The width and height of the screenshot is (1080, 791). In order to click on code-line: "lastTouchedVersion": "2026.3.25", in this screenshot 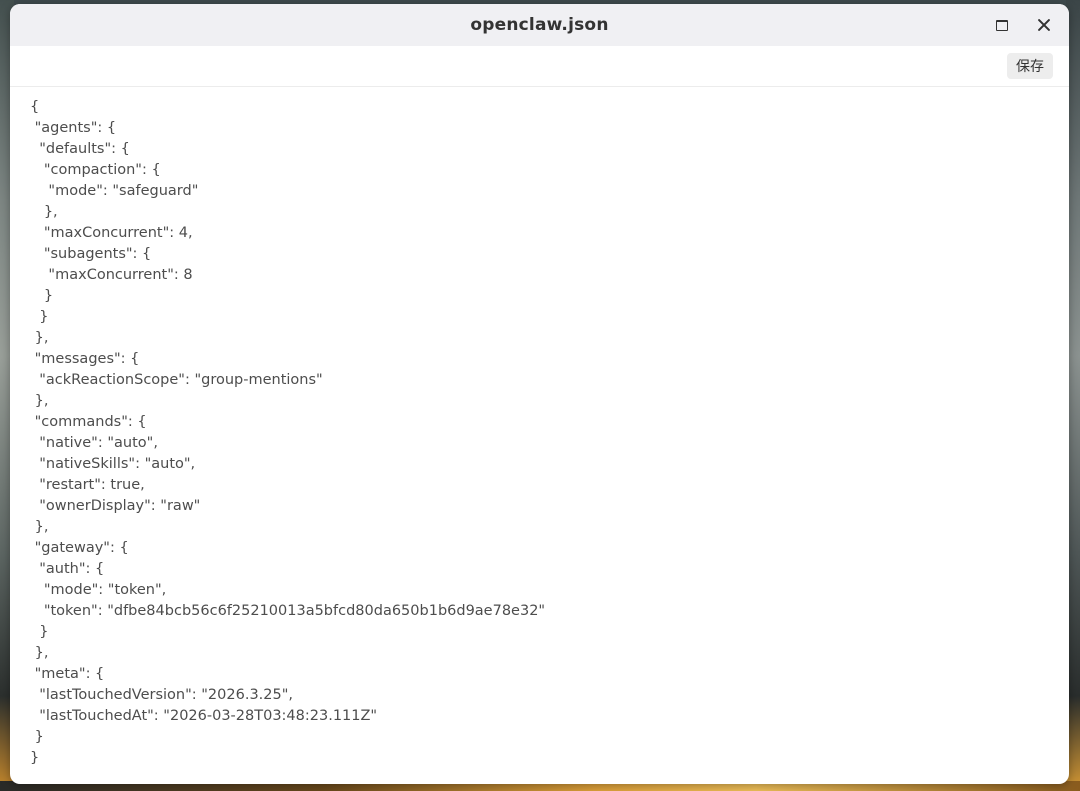, I will do `click(162, 695)`.